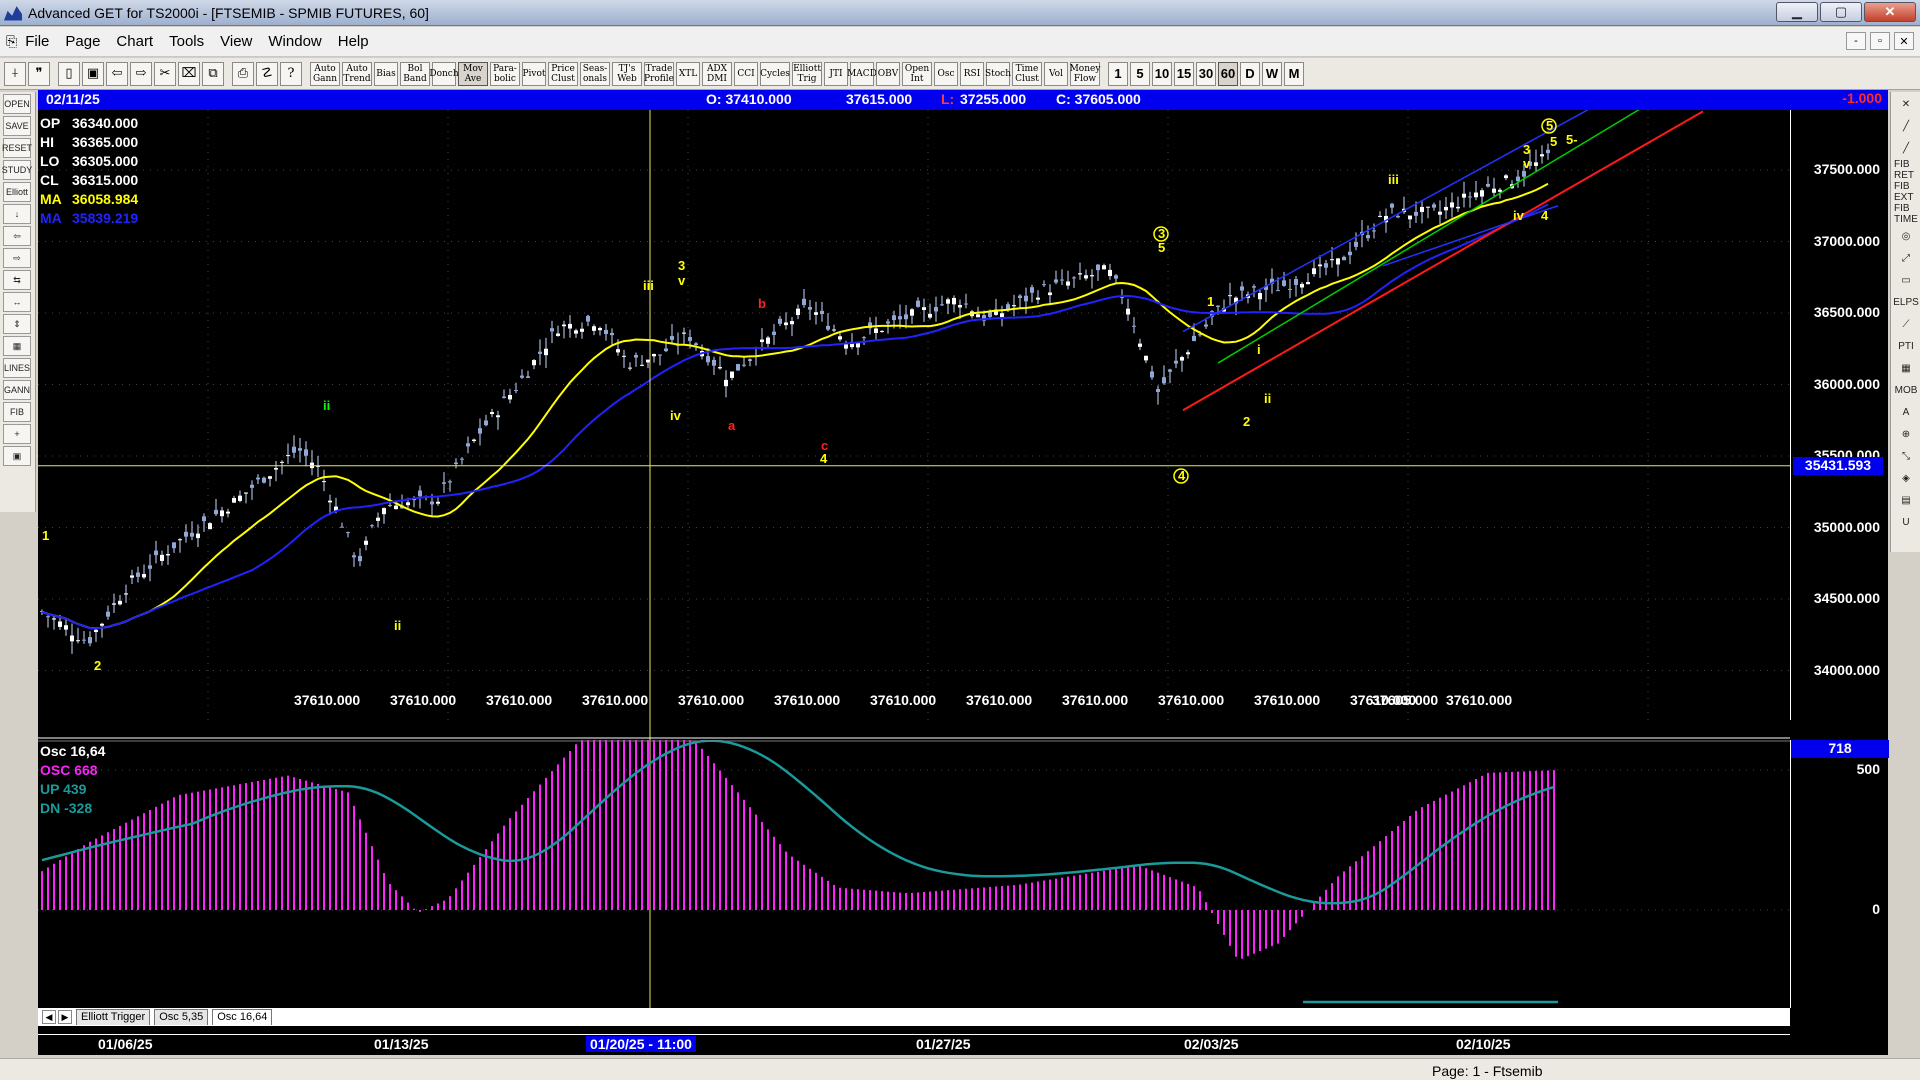  I want to click on period-15-button: 15, so click(1184, 73).